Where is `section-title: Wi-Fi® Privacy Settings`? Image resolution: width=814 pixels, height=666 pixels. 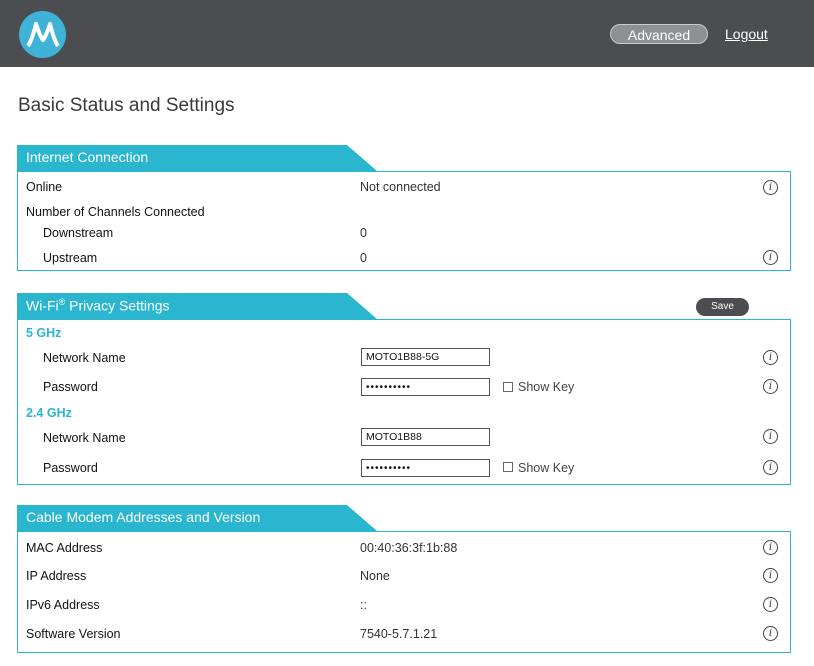
section-title: Wi-Fi® Privacy Settings is located at coordinates (98, 305).